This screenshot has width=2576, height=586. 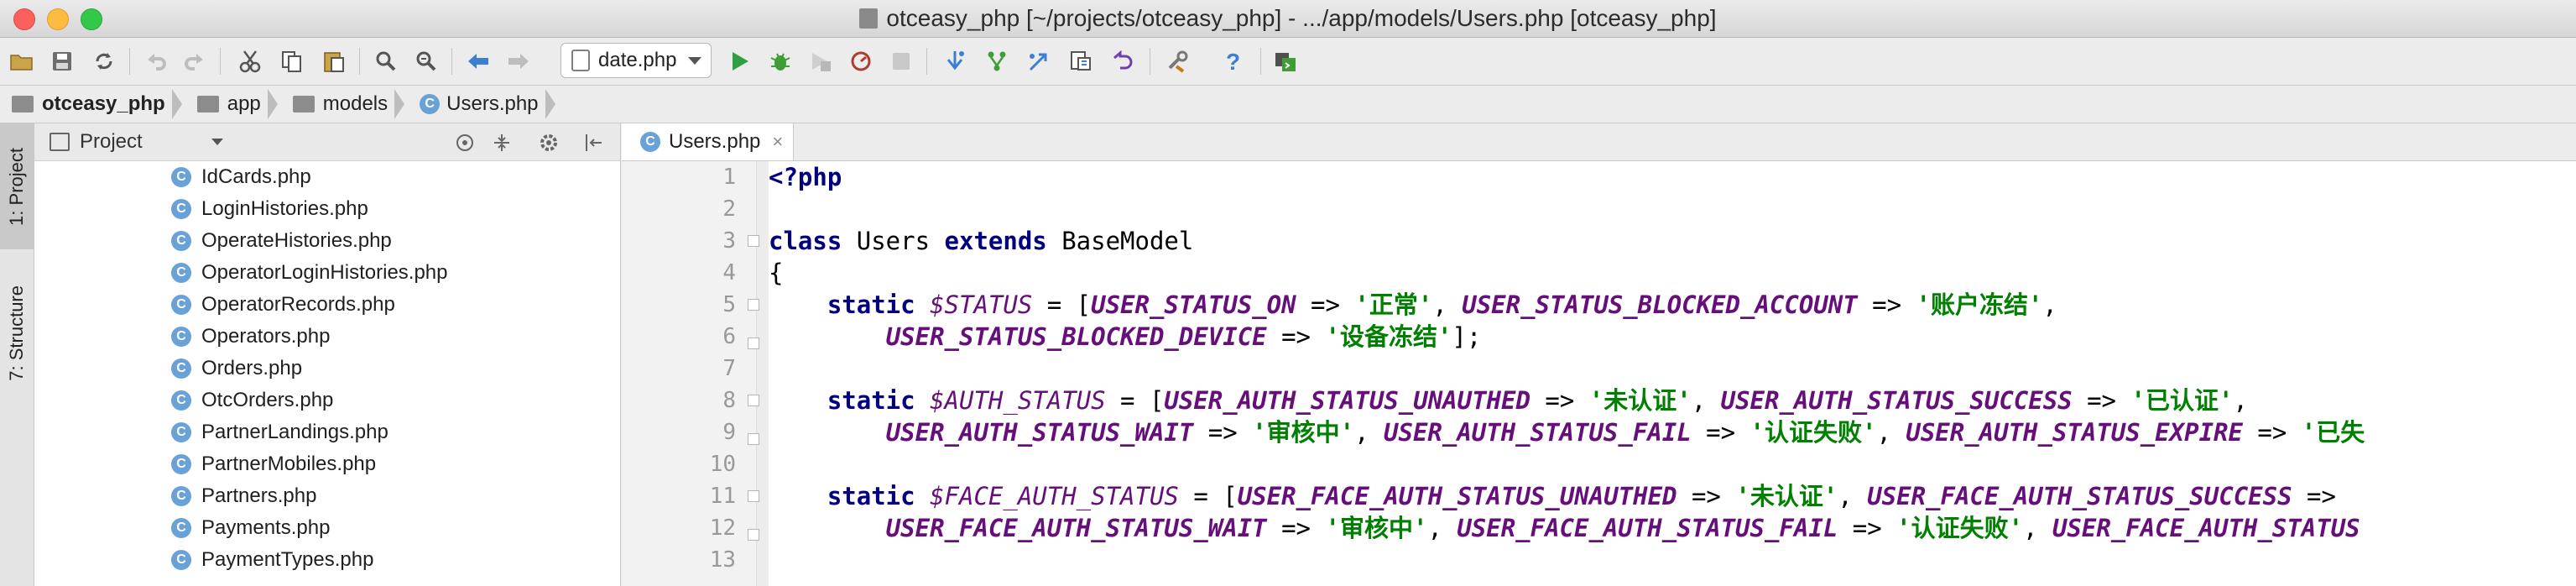 What do you see at coordinates (226, 104) in the screenshot?
I see `breadcrumb-item-app: app` at bounding box center [226, 104].